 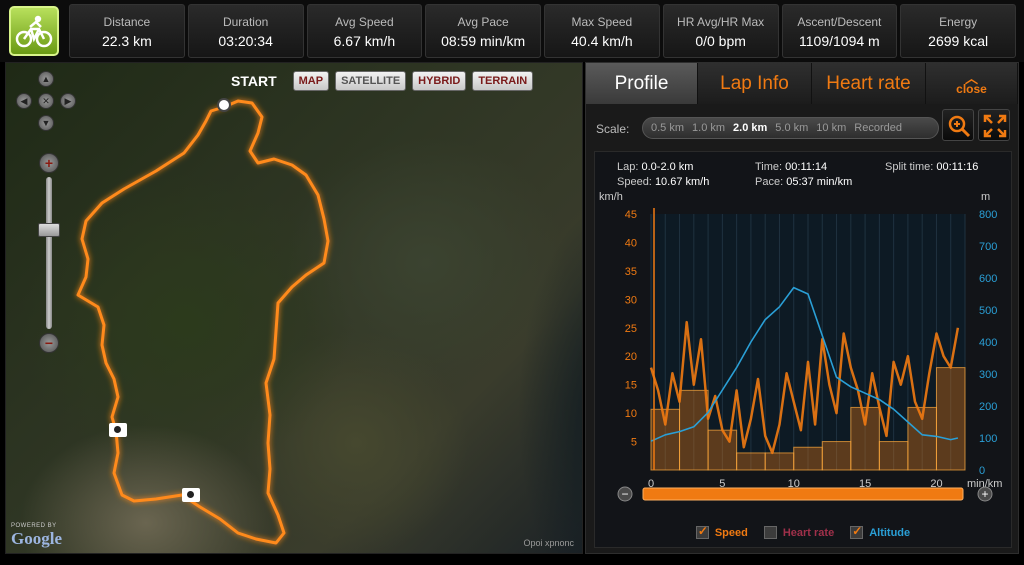 I want to click on stat-avg-speed: Avg Speed 6.67 km/h, so click(x=364, y=31).